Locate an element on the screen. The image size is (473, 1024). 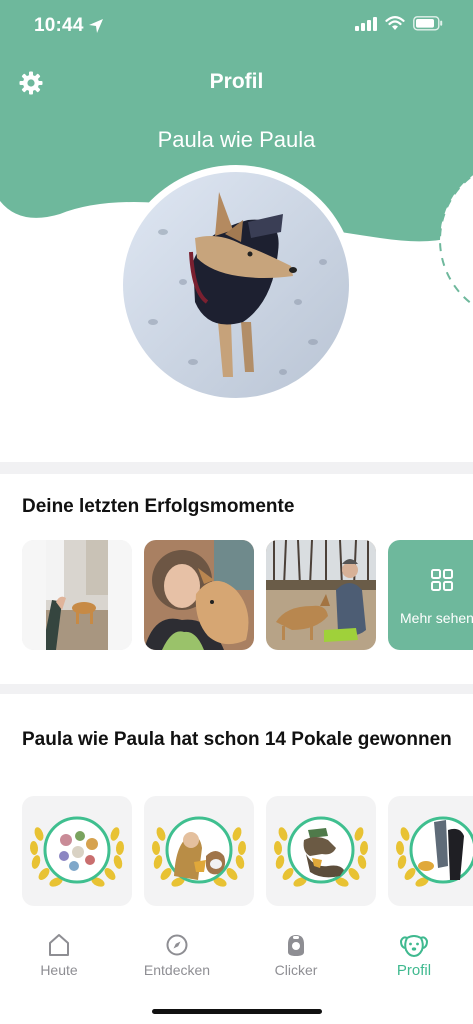
more-moments-label: Mehr sehen is located at coordinates (436, 618).